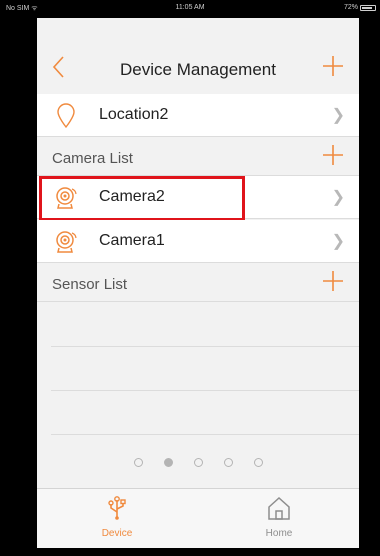  I want to click on location-row: Location2 ❯, so click(198, 115).